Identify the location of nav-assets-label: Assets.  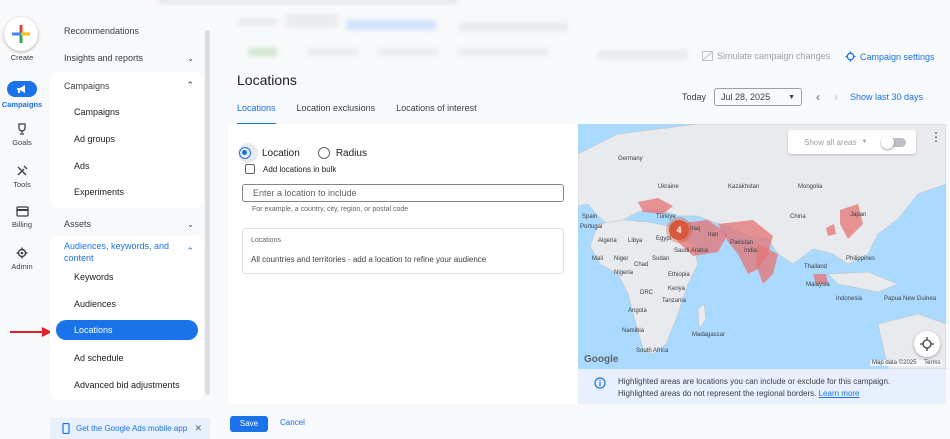
(78, 224).